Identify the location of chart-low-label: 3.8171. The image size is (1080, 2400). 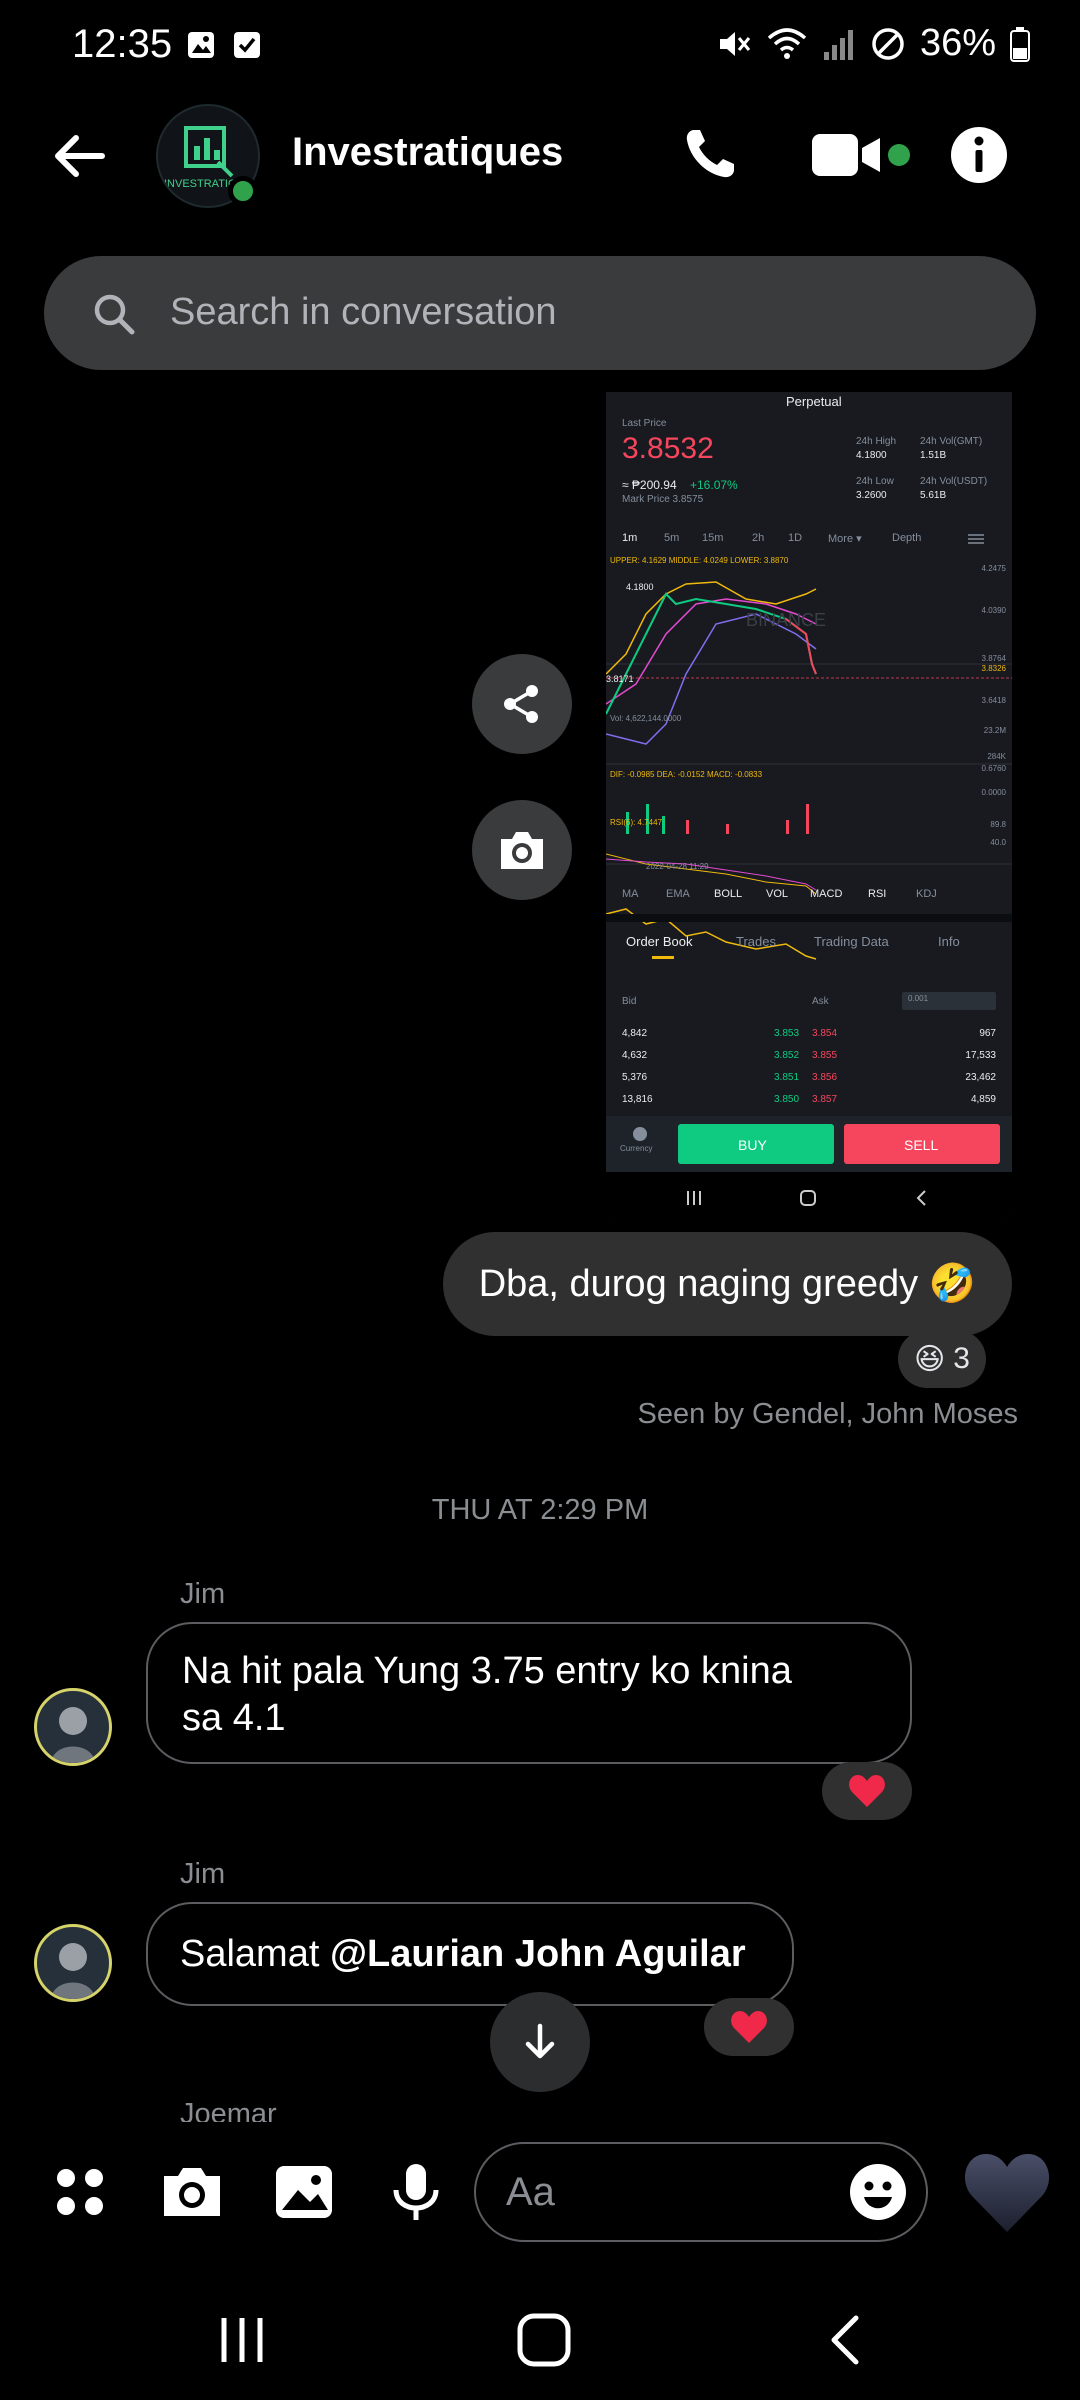
(620, 679).